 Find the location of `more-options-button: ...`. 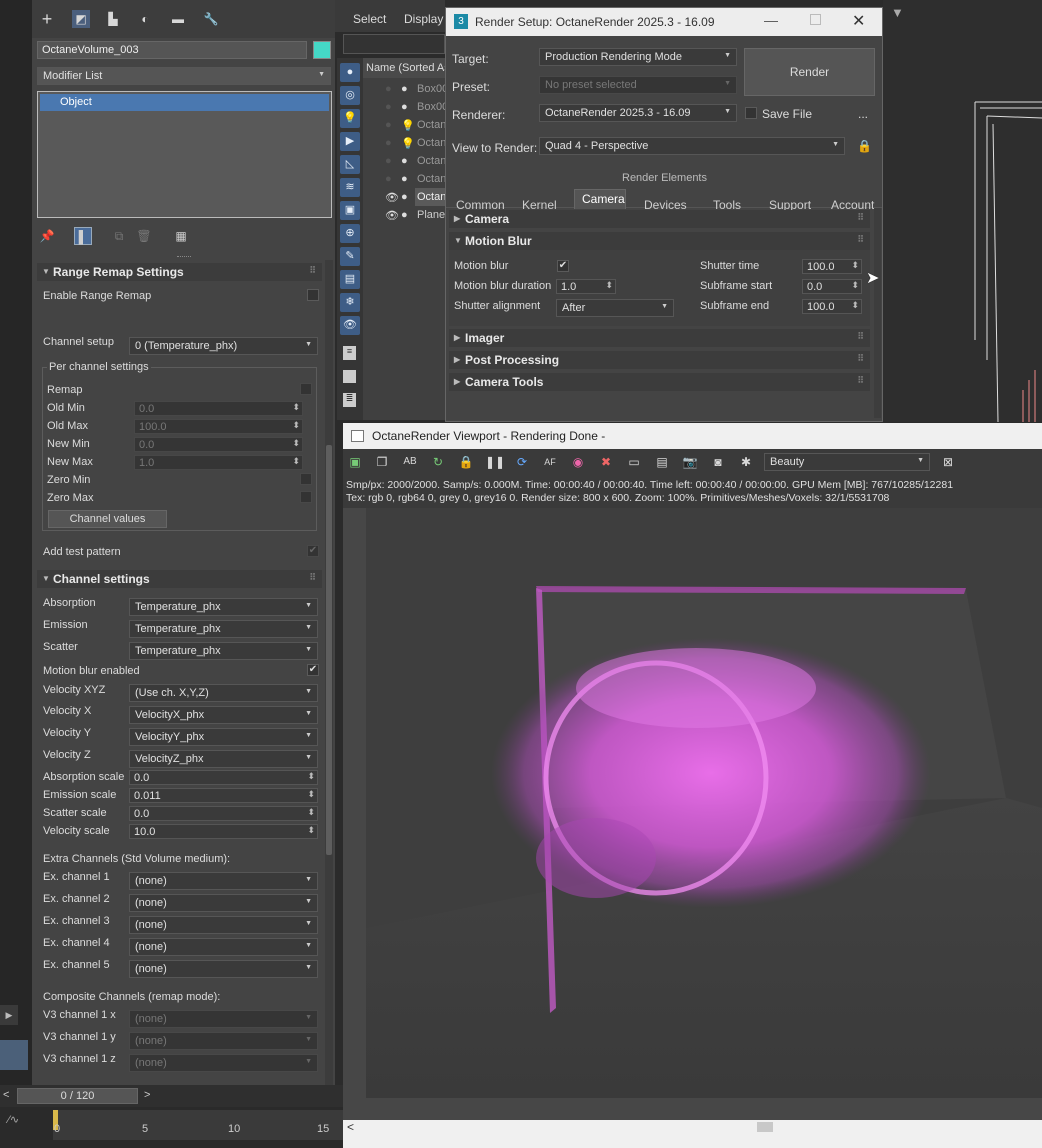

more-options-button: ... is located at coordinates (863, 114).